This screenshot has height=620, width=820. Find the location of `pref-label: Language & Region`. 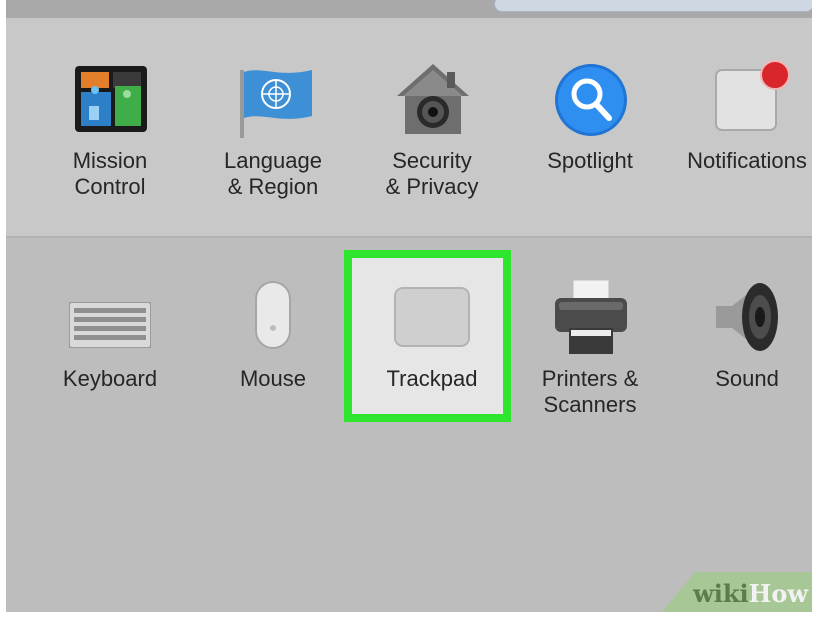

pref-label: Language & Region is located at coordinates (273, 173).